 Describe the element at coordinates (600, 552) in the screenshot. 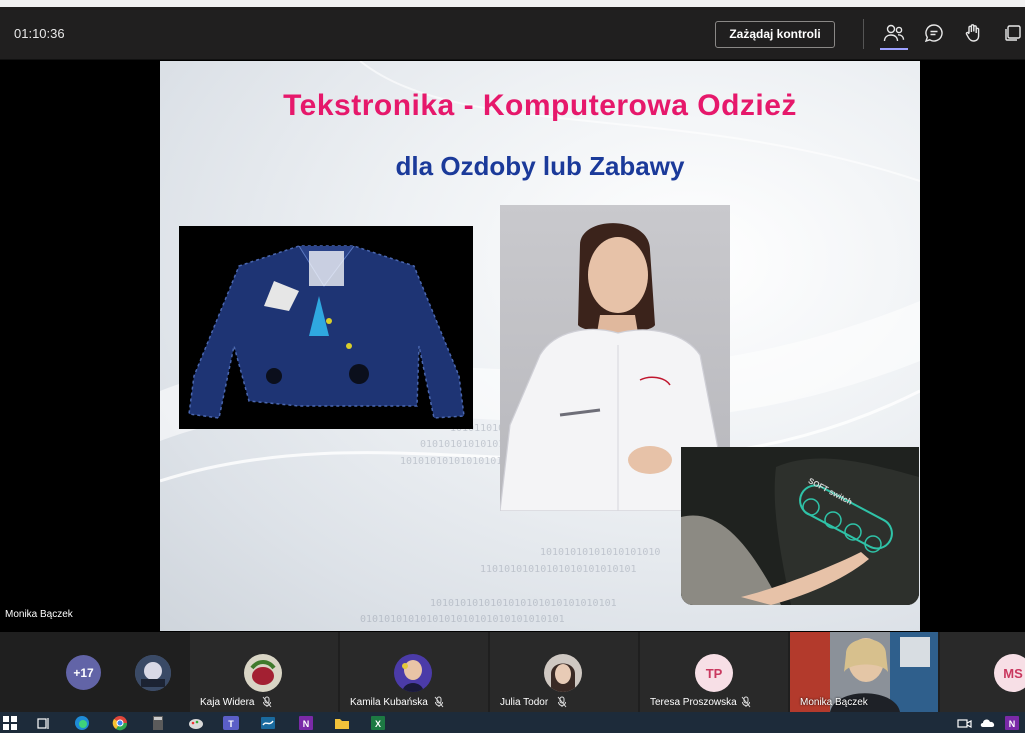

I see `slide-binary-decoration: 10101010101010101010` at that location.